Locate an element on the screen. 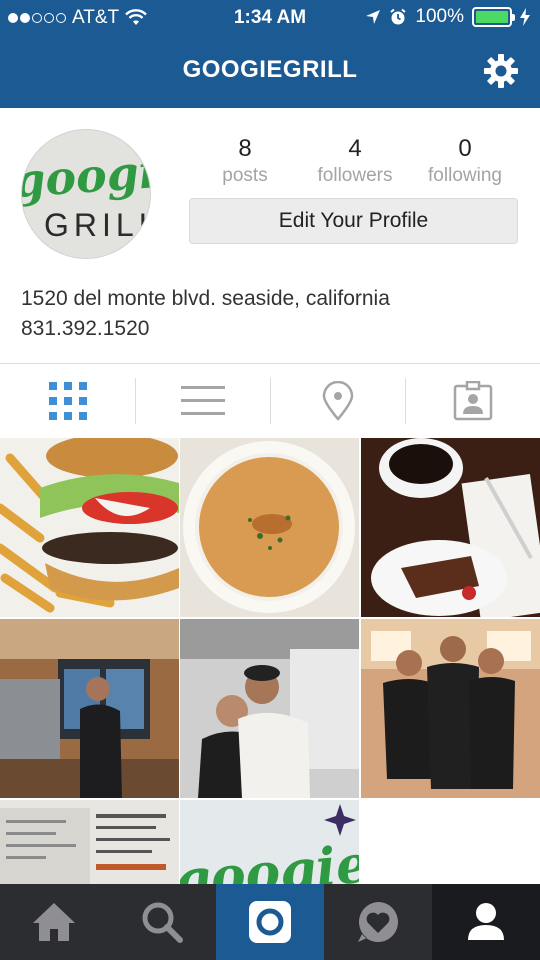 This screenshot has width=540, height=960. photo-burger-and-fries is located at coordinates (89, 527).